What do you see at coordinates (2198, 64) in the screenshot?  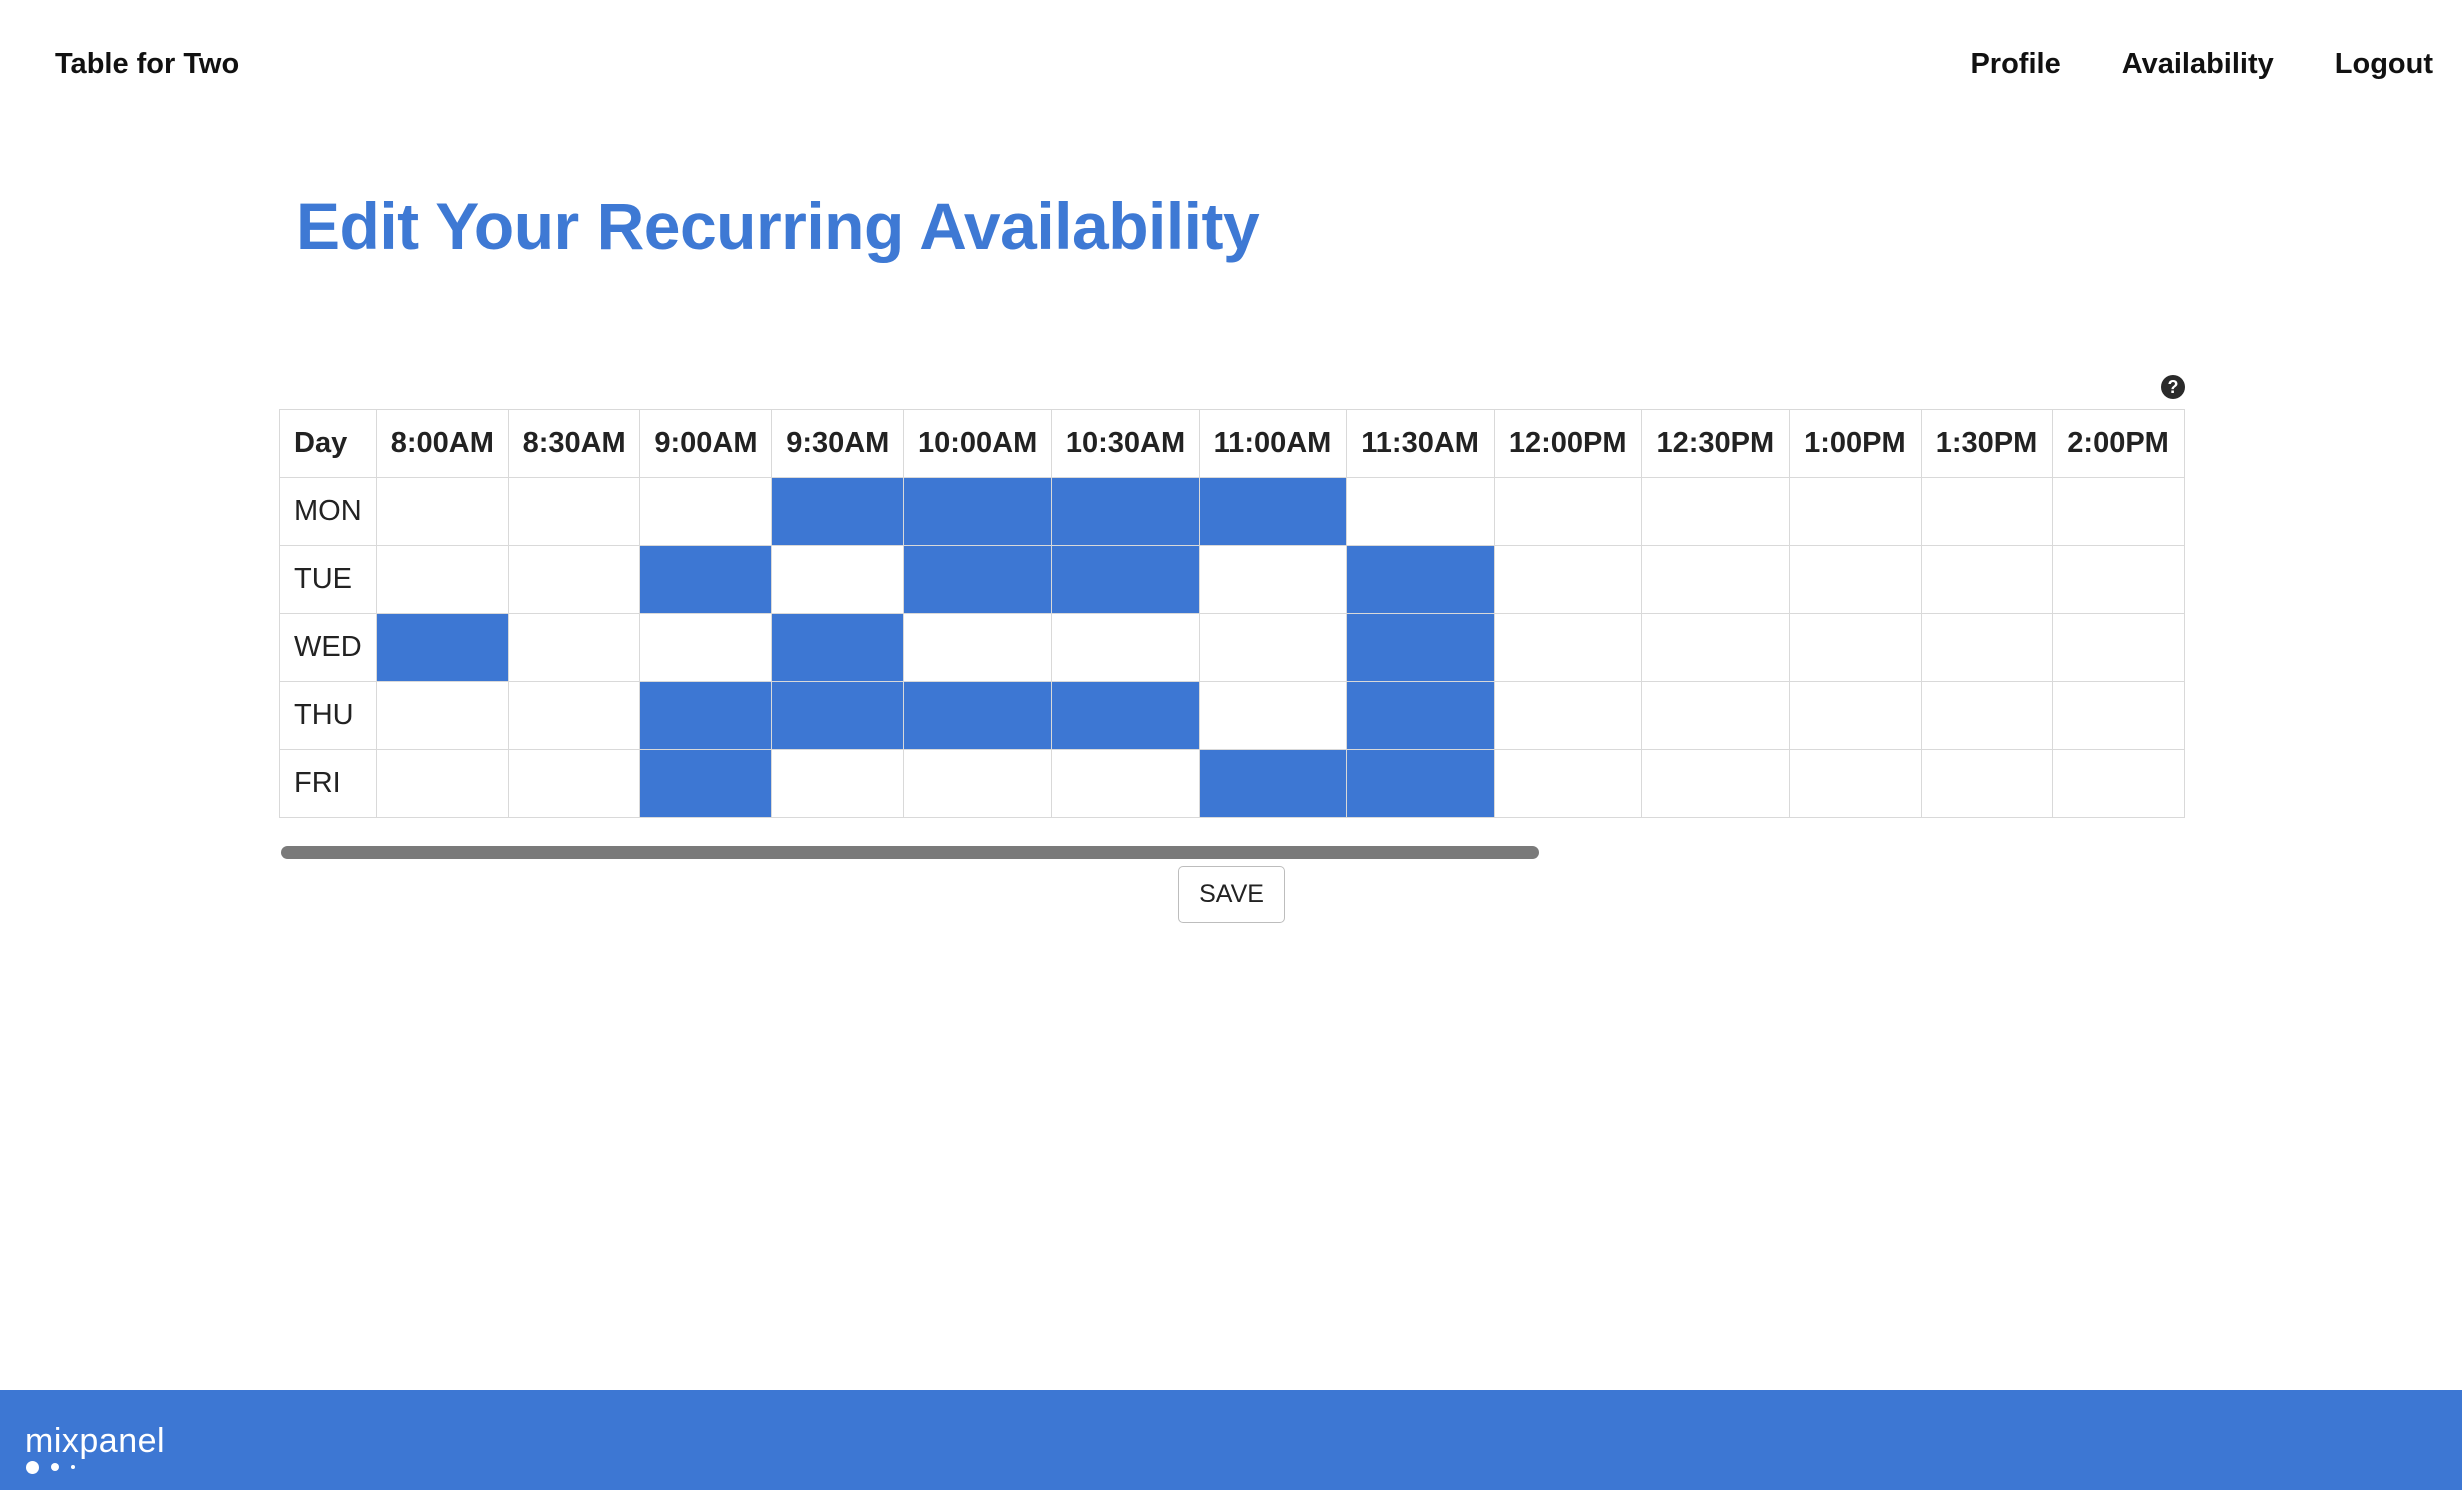 I see `nav-link-availability: Availability` at bounding box center [2198, 64].